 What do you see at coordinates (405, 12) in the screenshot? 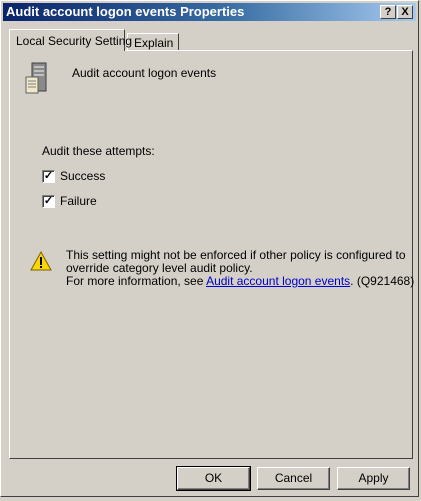
I see `close-button: X` at bounding box center [405, 12].